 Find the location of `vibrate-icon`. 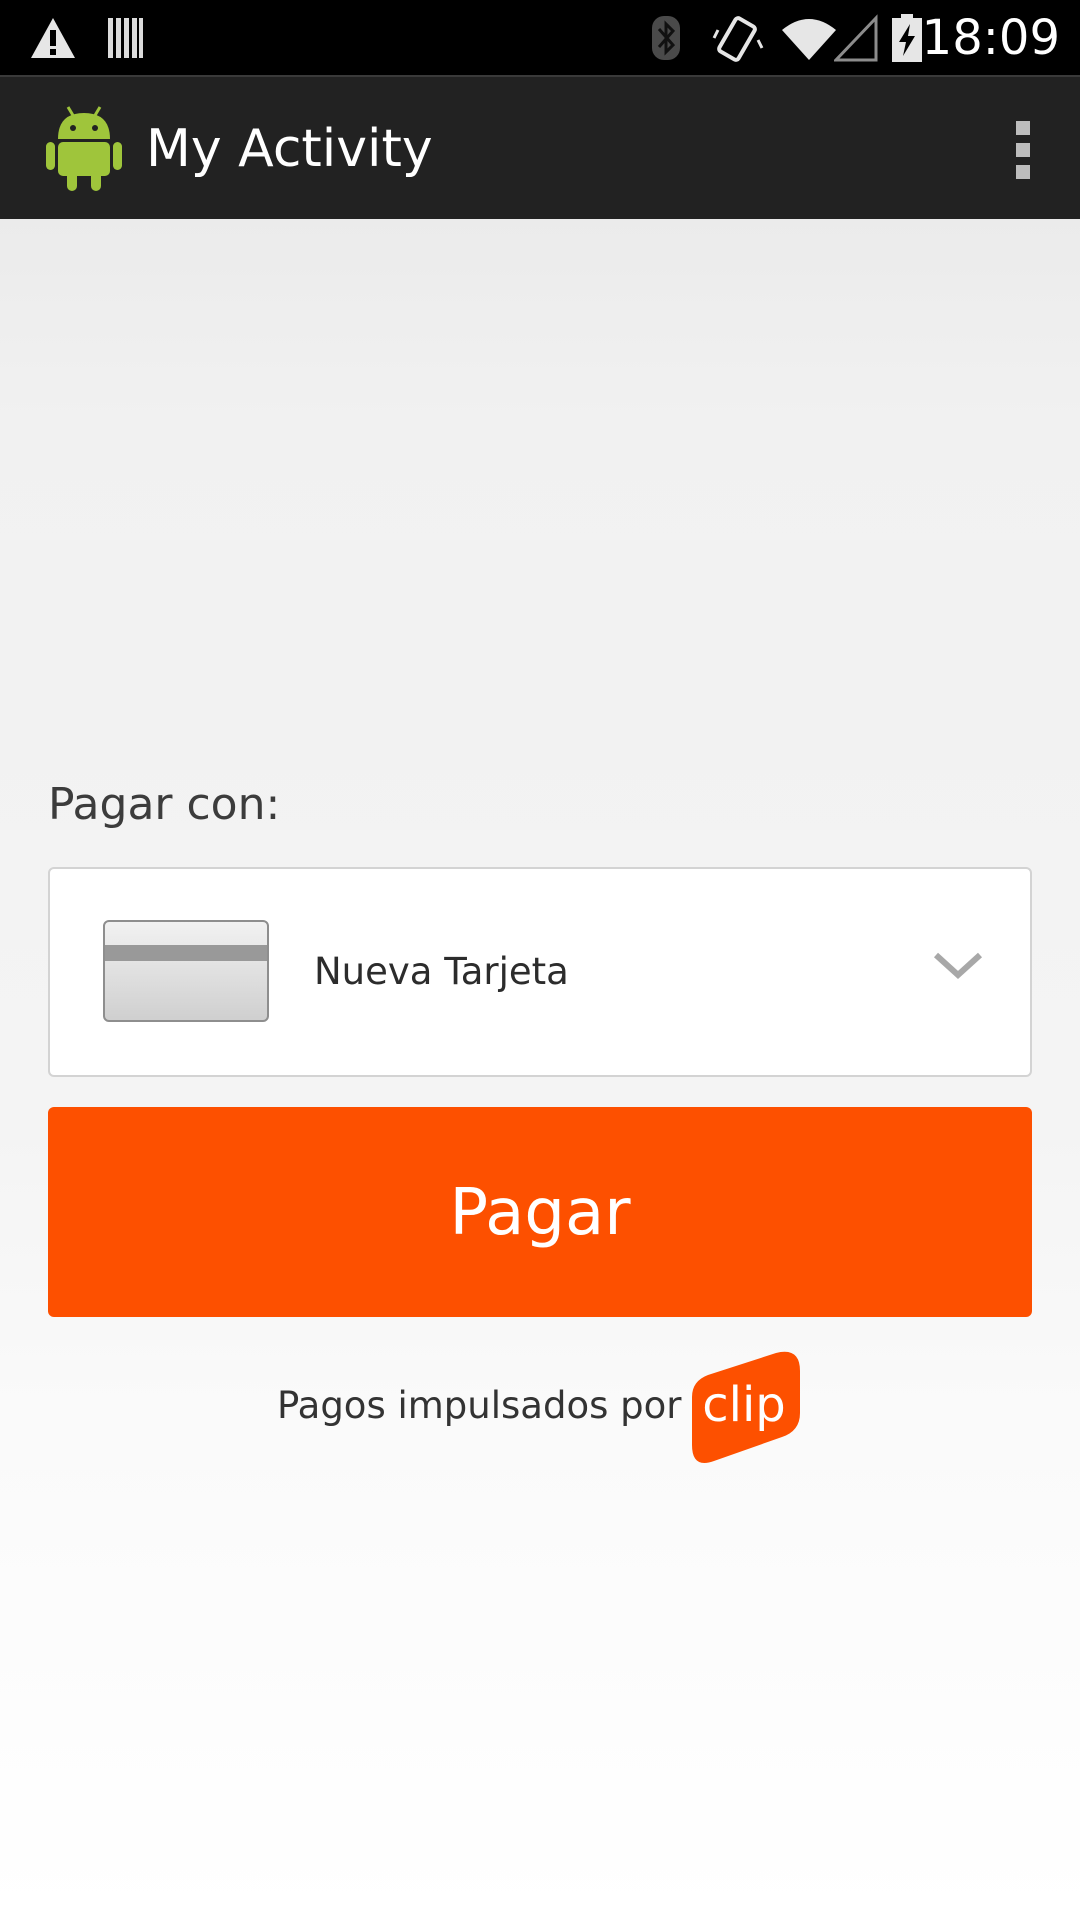

vibrate-icon is located at coordinates (738, 39).